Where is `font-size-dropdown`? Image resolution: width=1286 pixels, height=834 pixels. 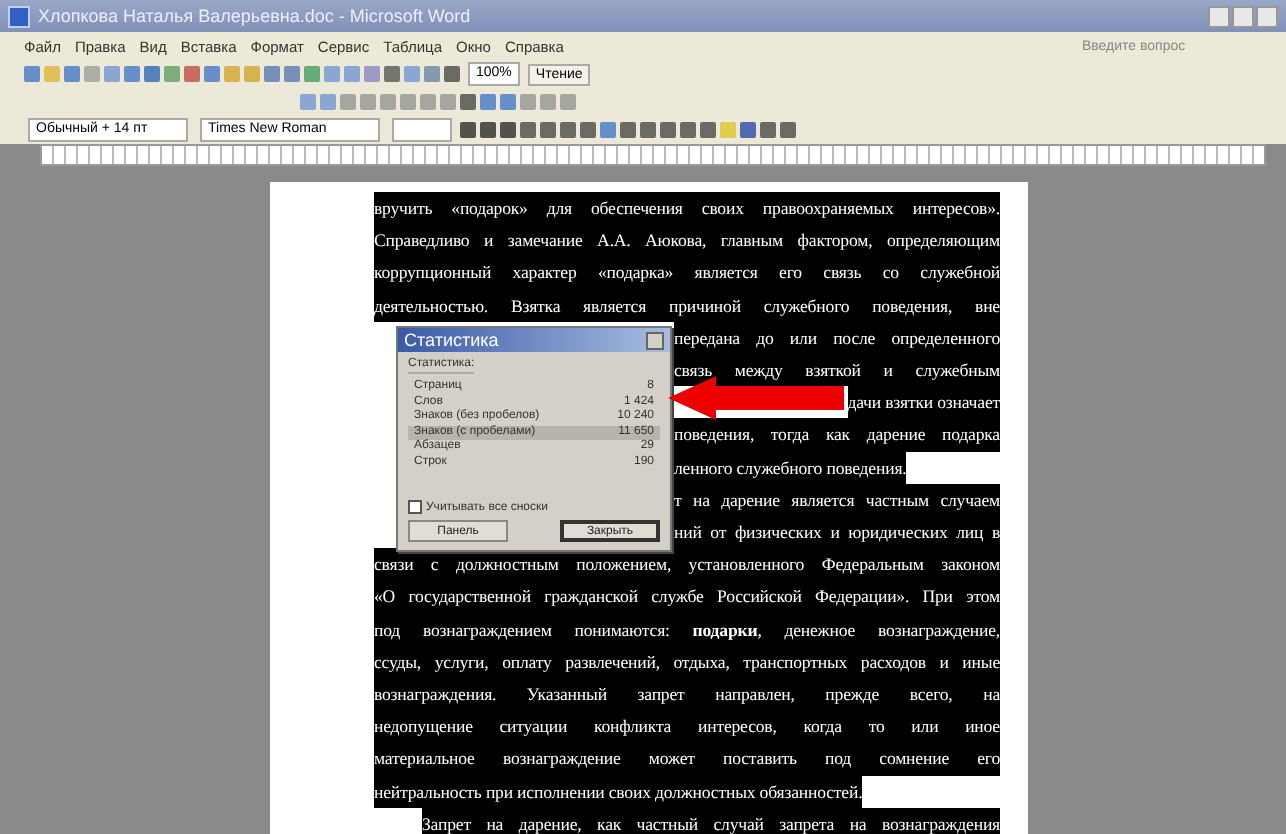 font-size-dropdown is located at coordinates (422, 130).